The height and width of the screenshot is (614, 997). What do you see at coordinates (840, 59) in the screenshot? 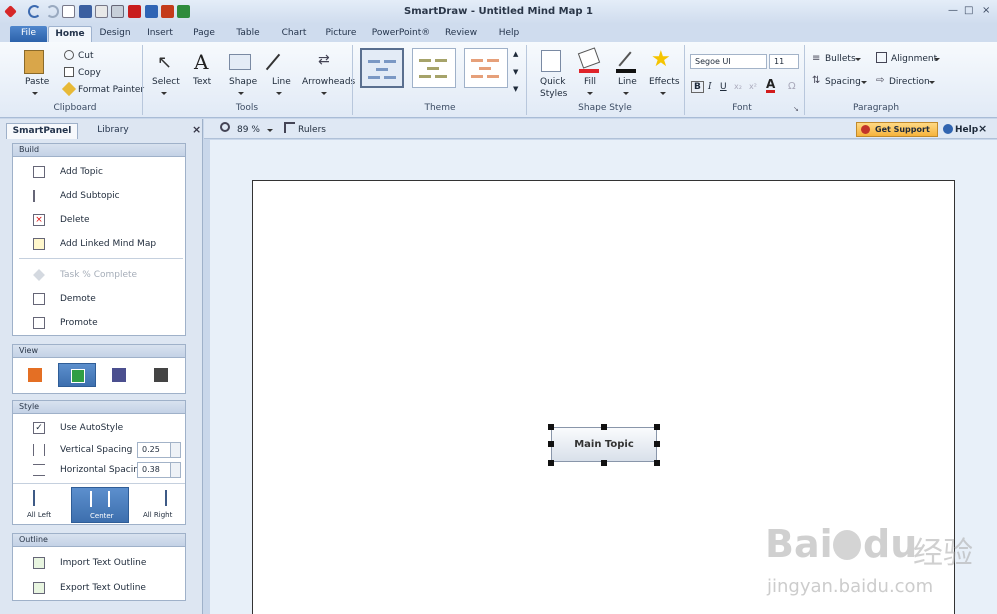
I see `bullets-button: Bullets` at bounding box center [840, 59].